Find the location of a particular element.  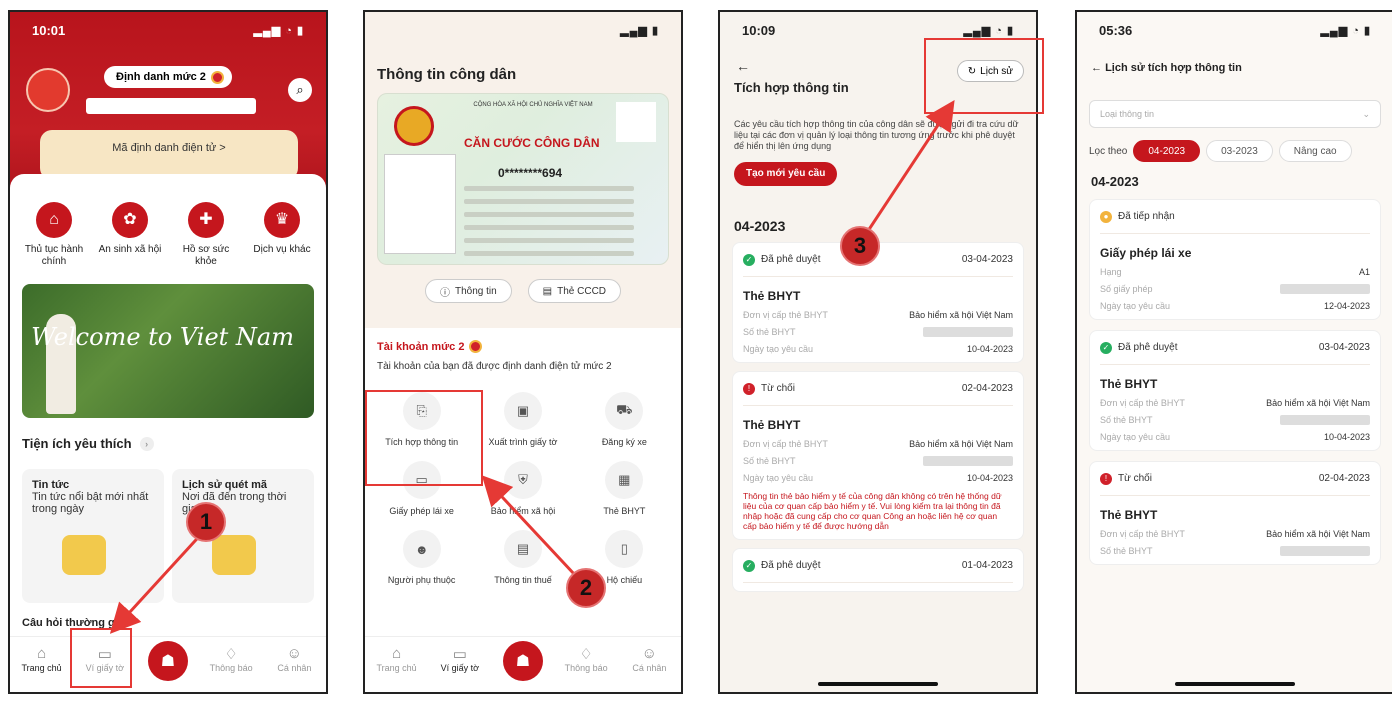

back-arrow-icon: ← is located at coordinates (1098, 68).